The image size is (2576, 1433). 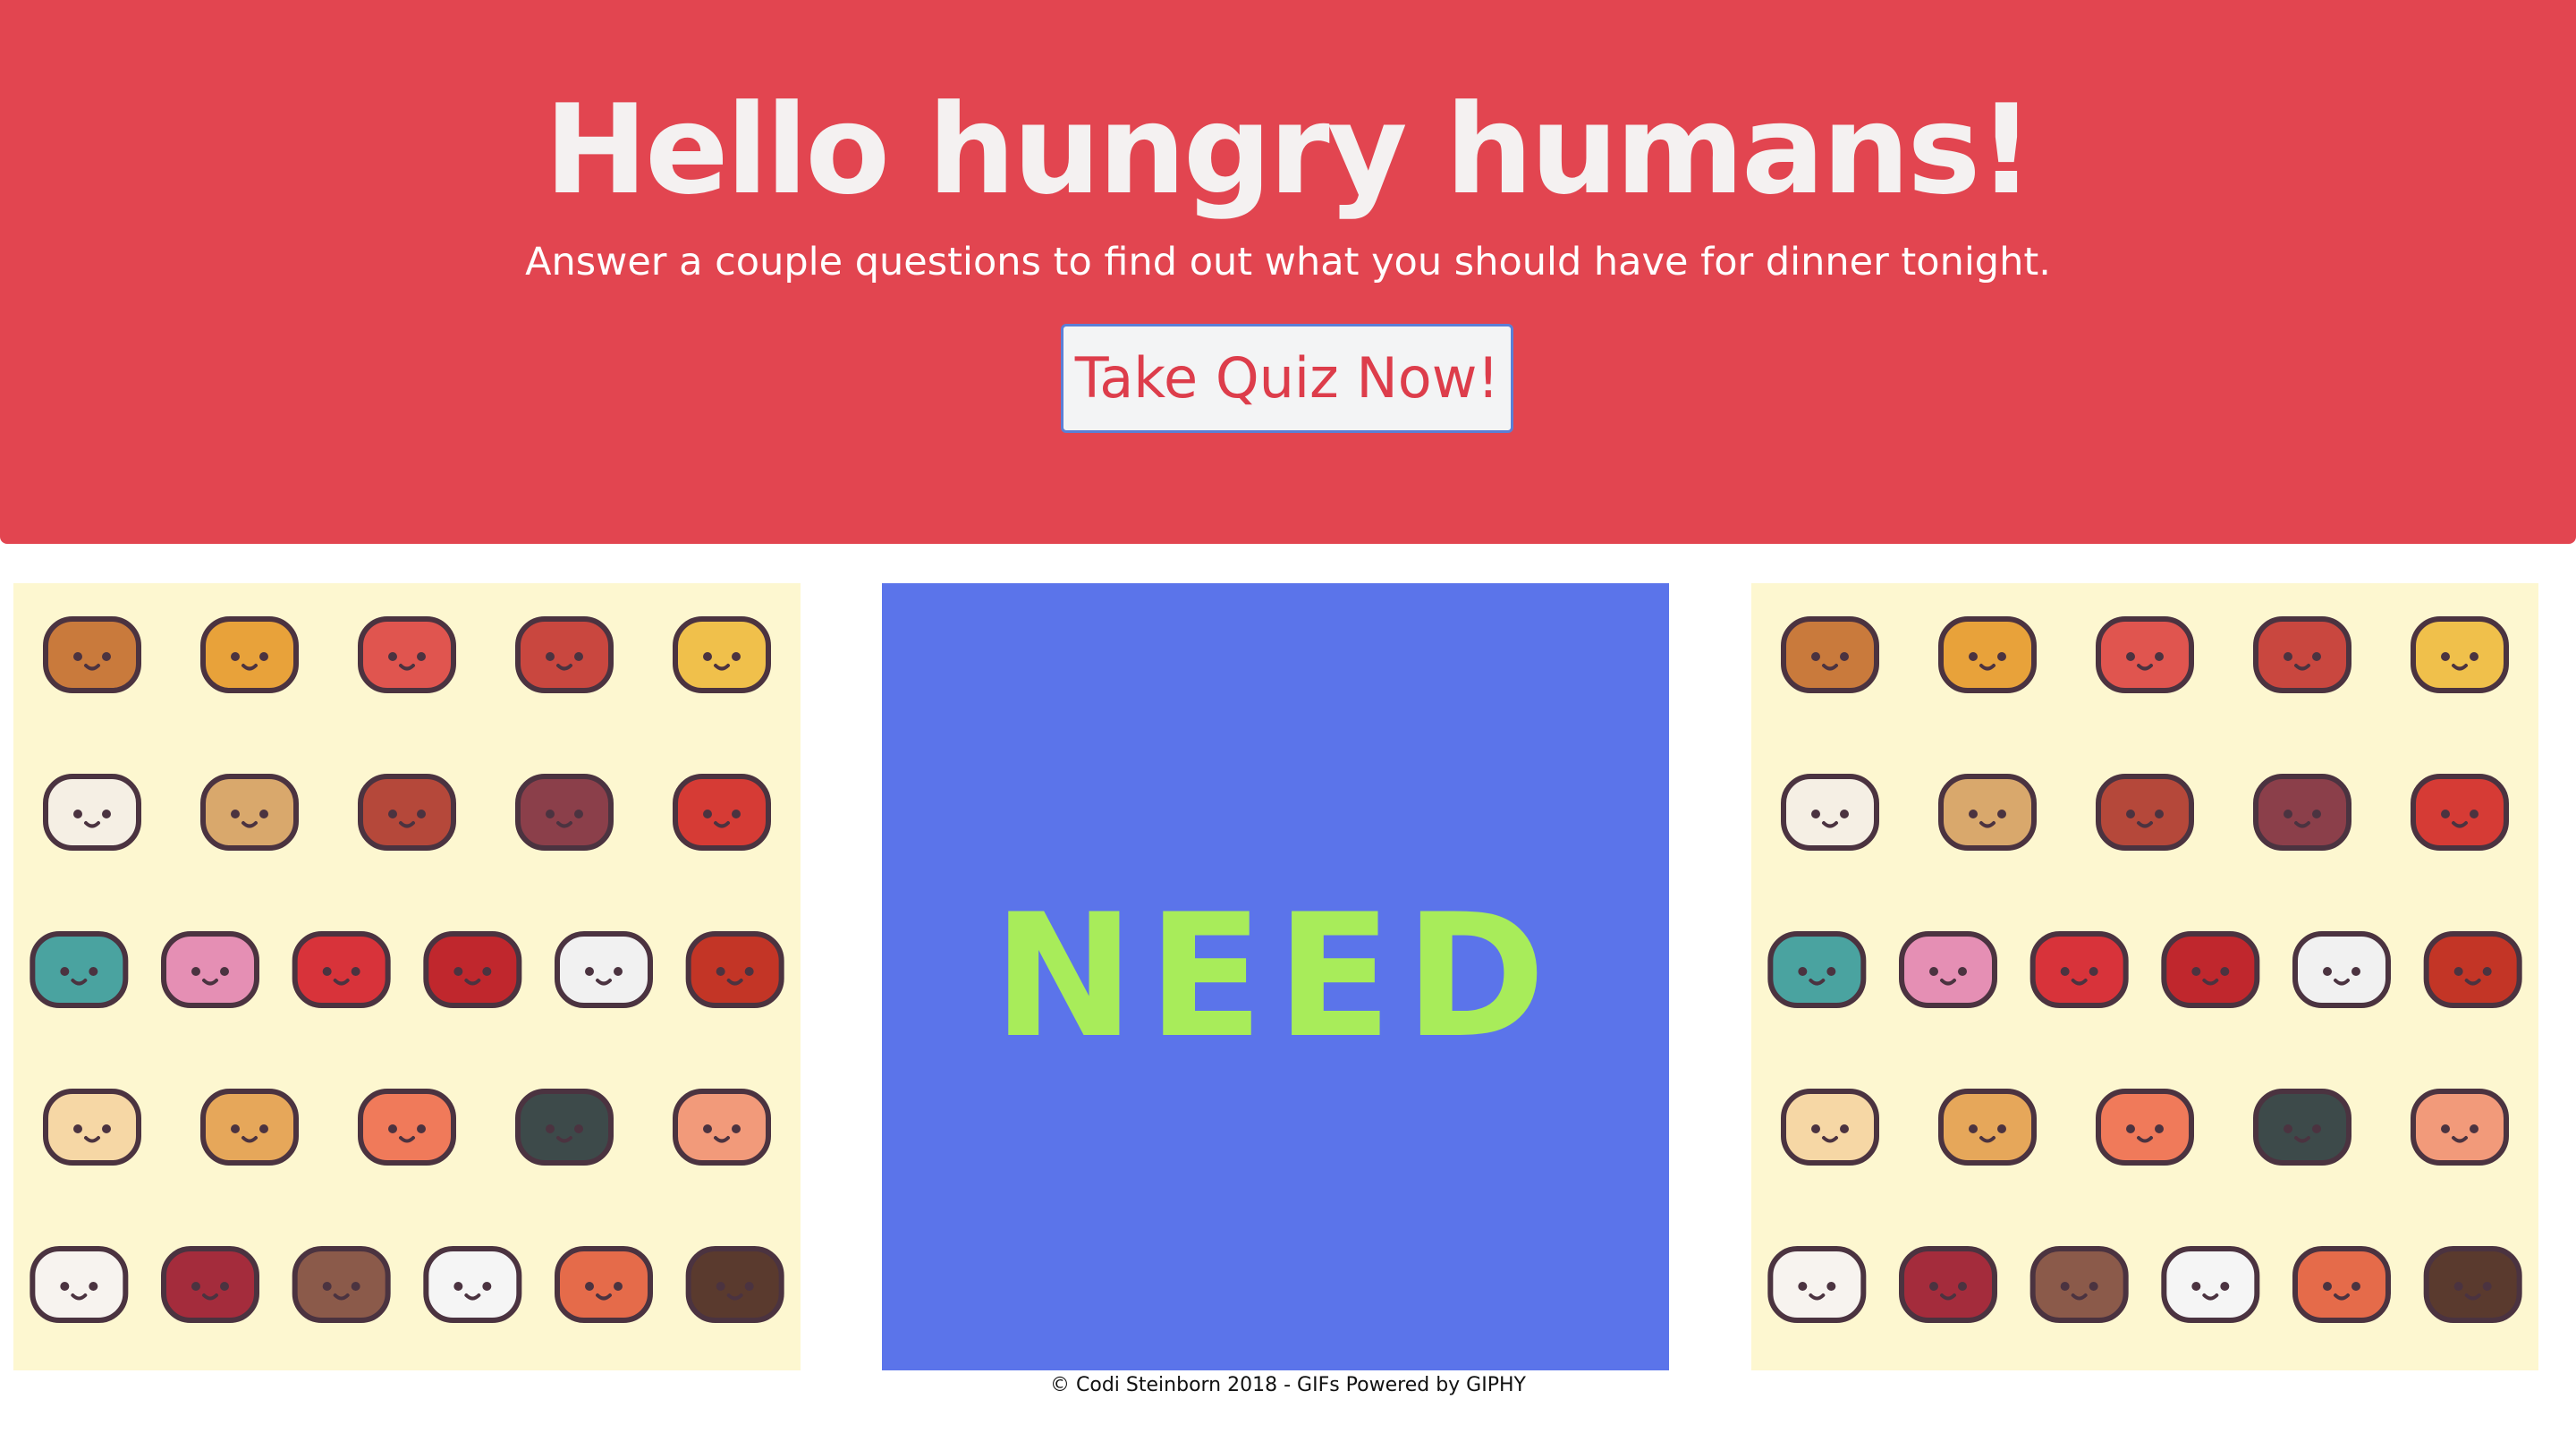 I want to click on need-gif-text: NEED, so click(x=1275, y=976).